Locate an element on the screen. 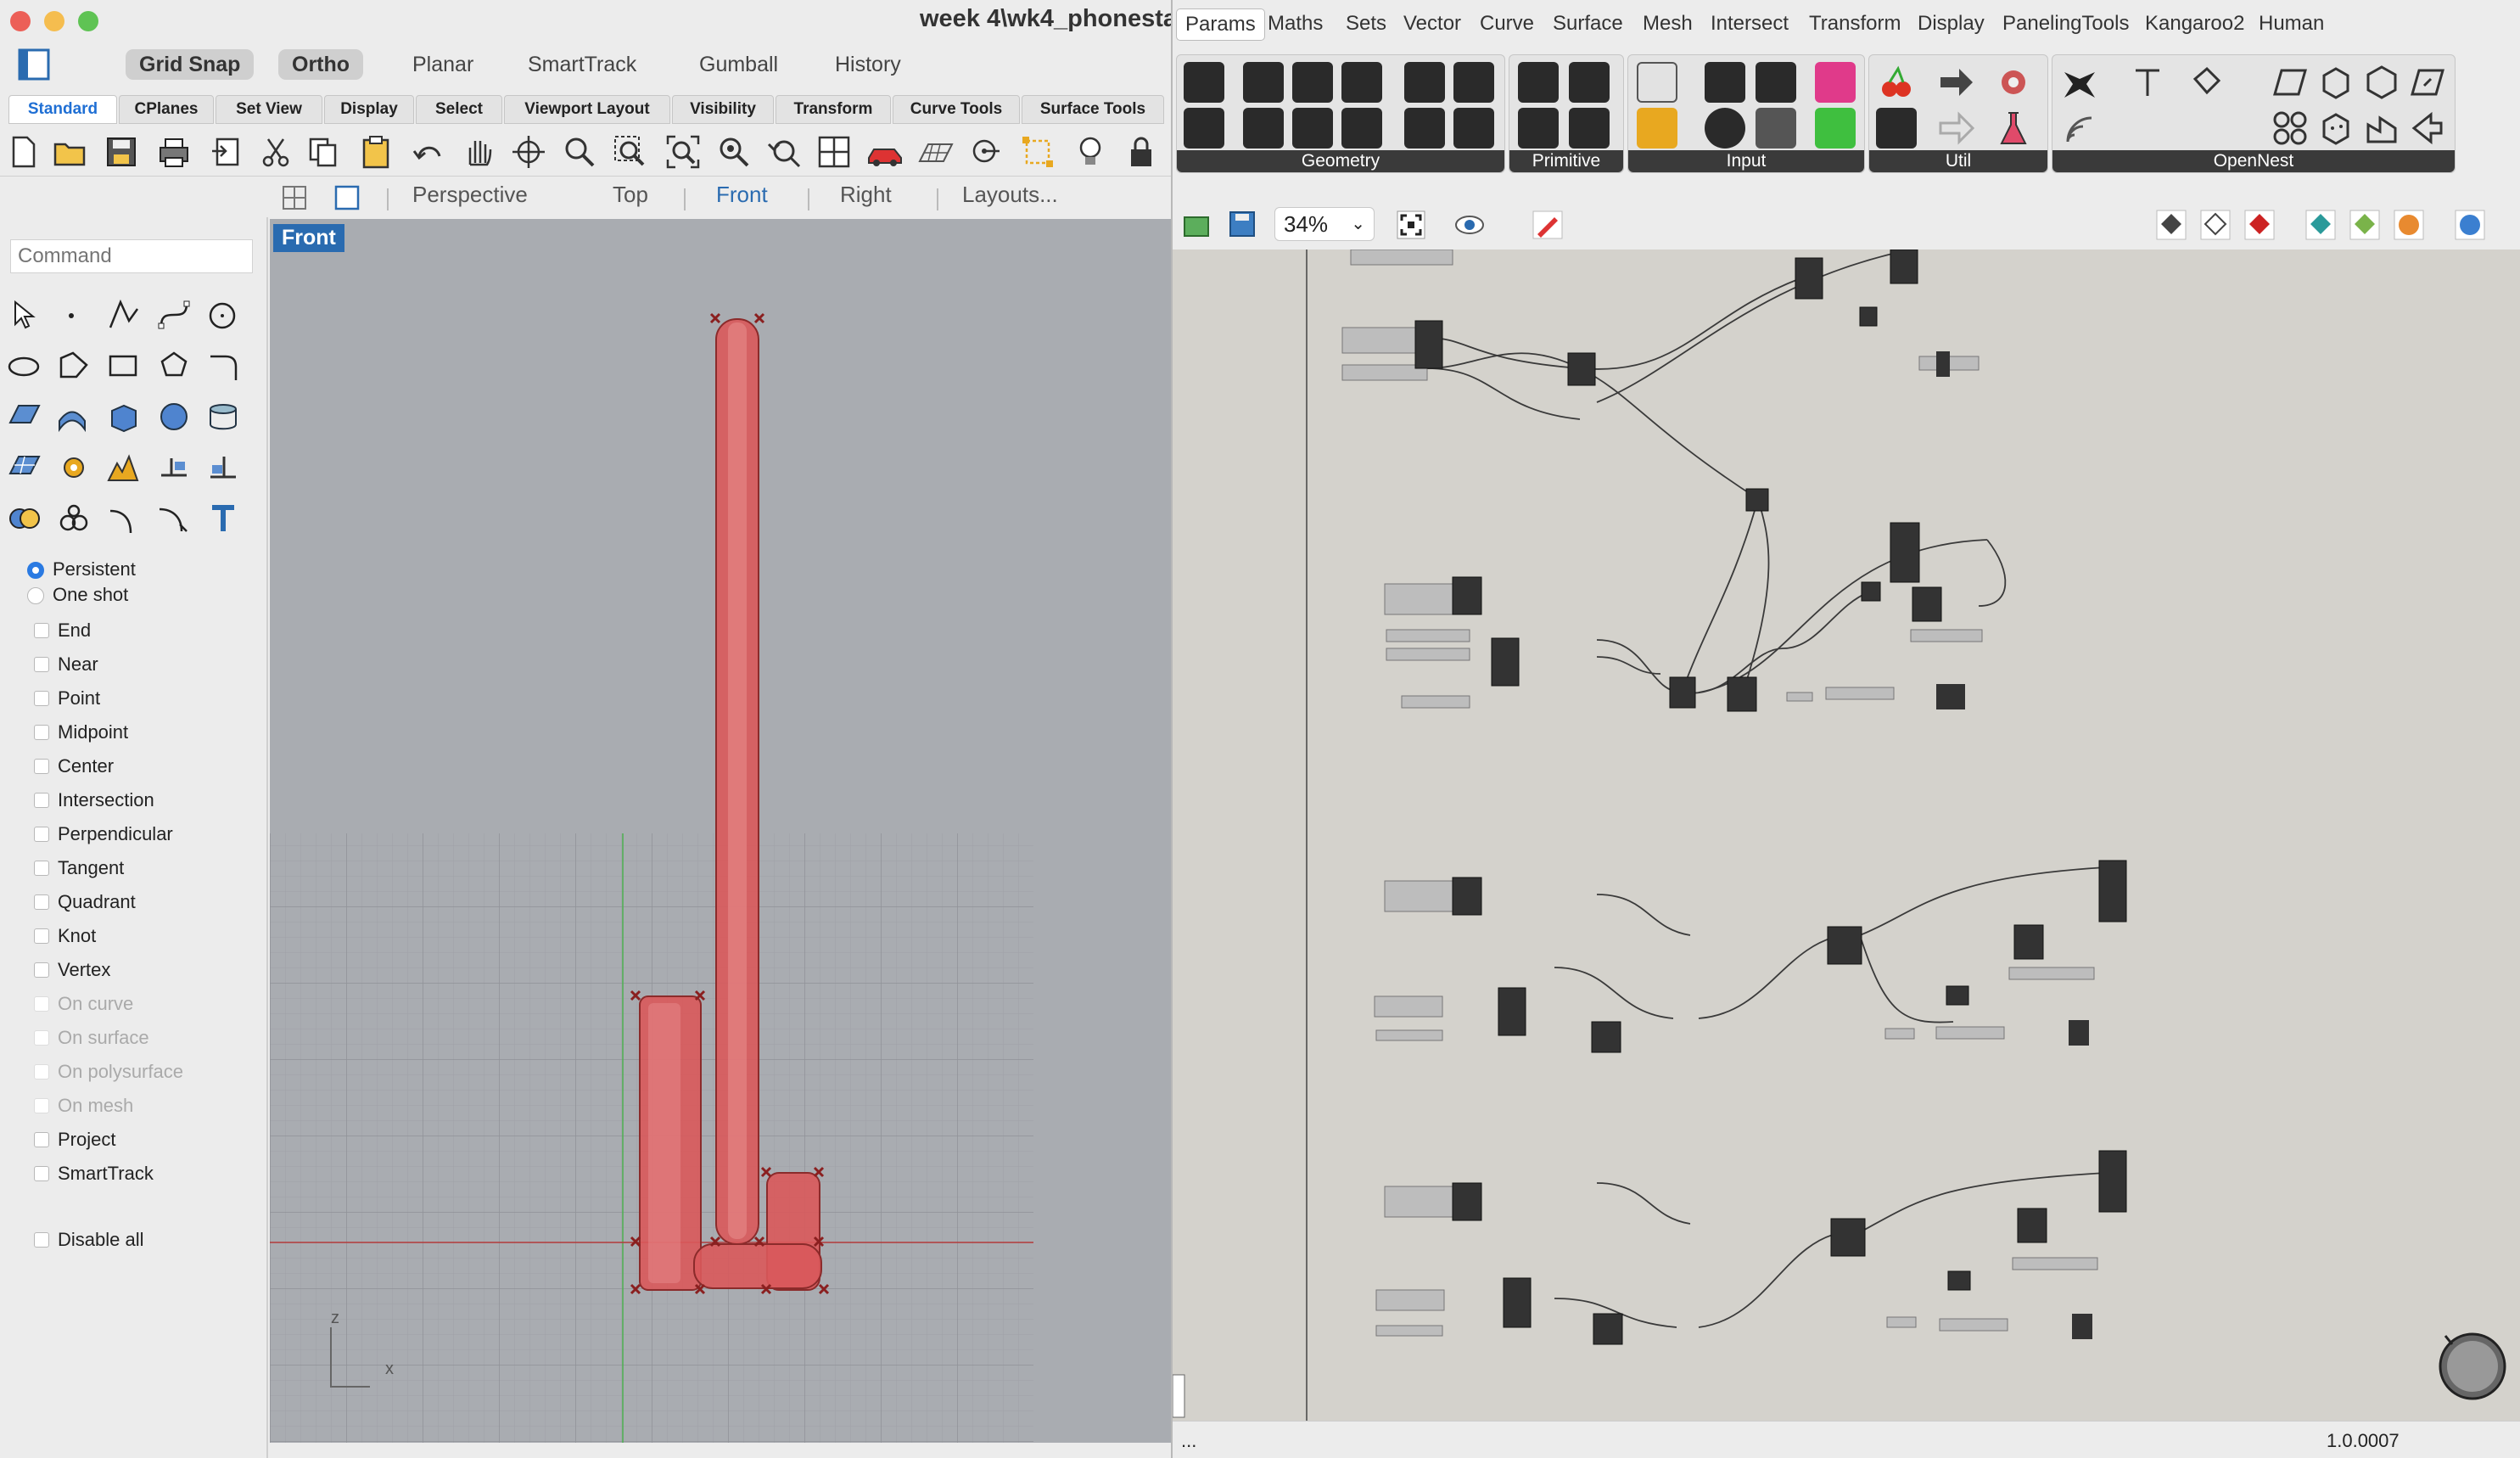  gumball-toggle: Gumball is located at coordinates (739, 64).